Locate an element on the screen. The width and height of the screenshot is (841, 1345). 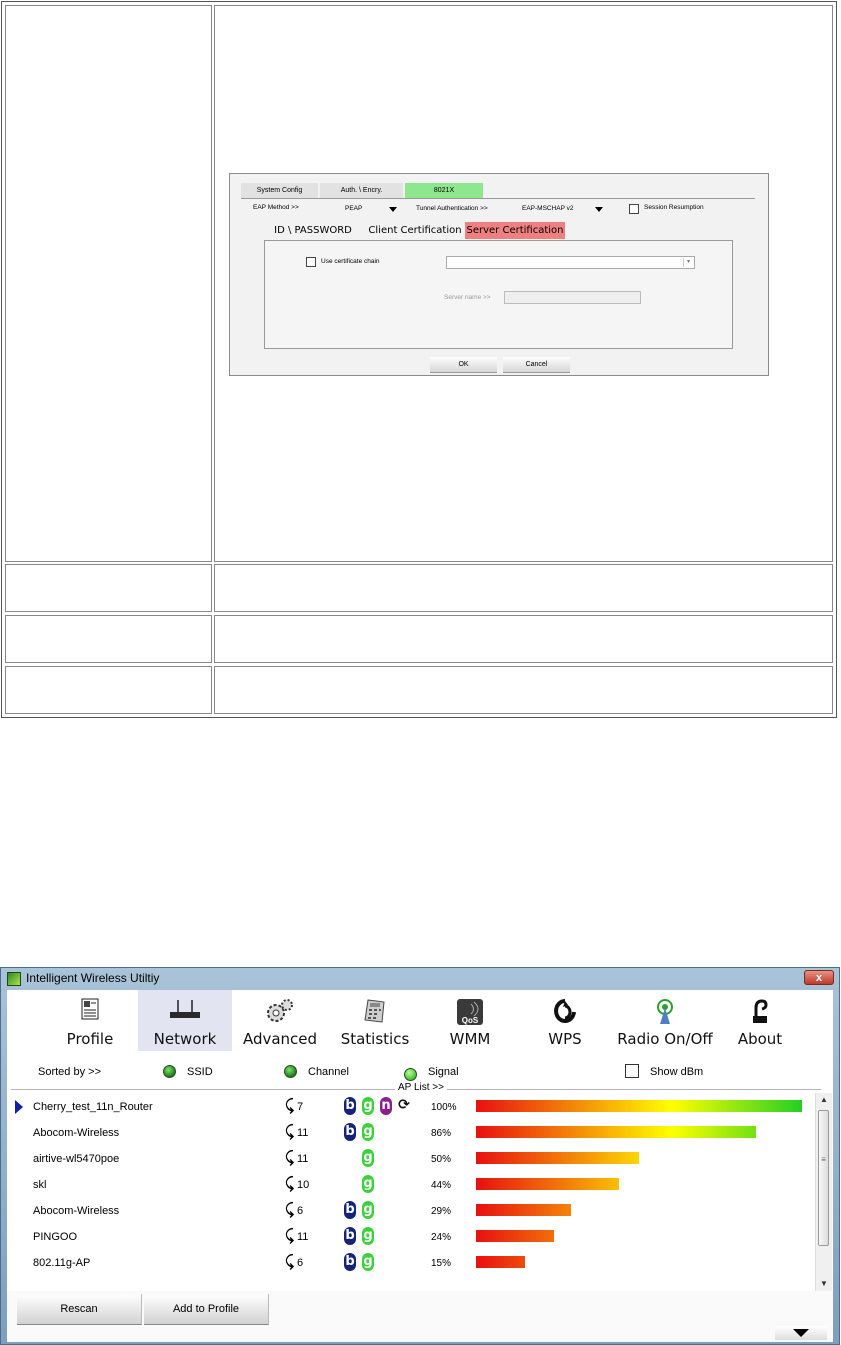
toolbar-profile: Profile is located at coordinates (90, 1020).